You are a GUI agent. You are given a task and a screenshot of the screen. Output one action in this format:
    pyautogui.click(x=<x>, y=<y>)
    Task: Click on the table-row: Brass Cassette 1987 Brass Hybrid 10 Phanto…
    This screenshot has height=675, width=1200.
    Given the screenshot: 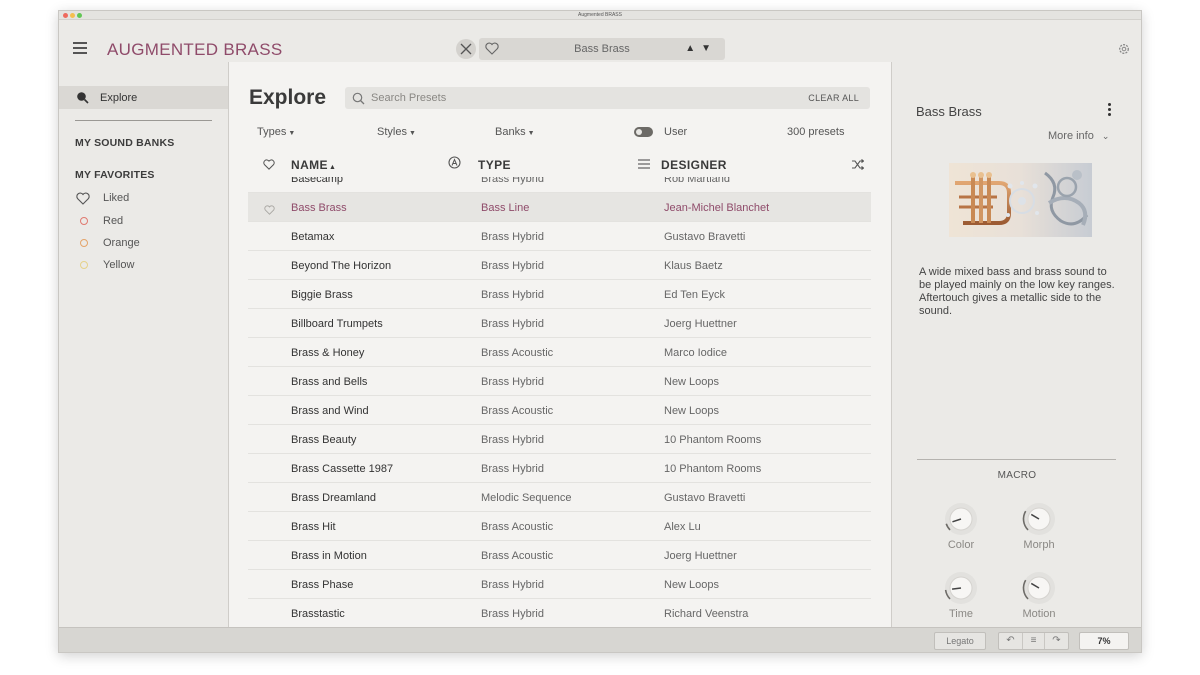 What is the action you would take?
    pyautogui.click(x=559, y=468)
    